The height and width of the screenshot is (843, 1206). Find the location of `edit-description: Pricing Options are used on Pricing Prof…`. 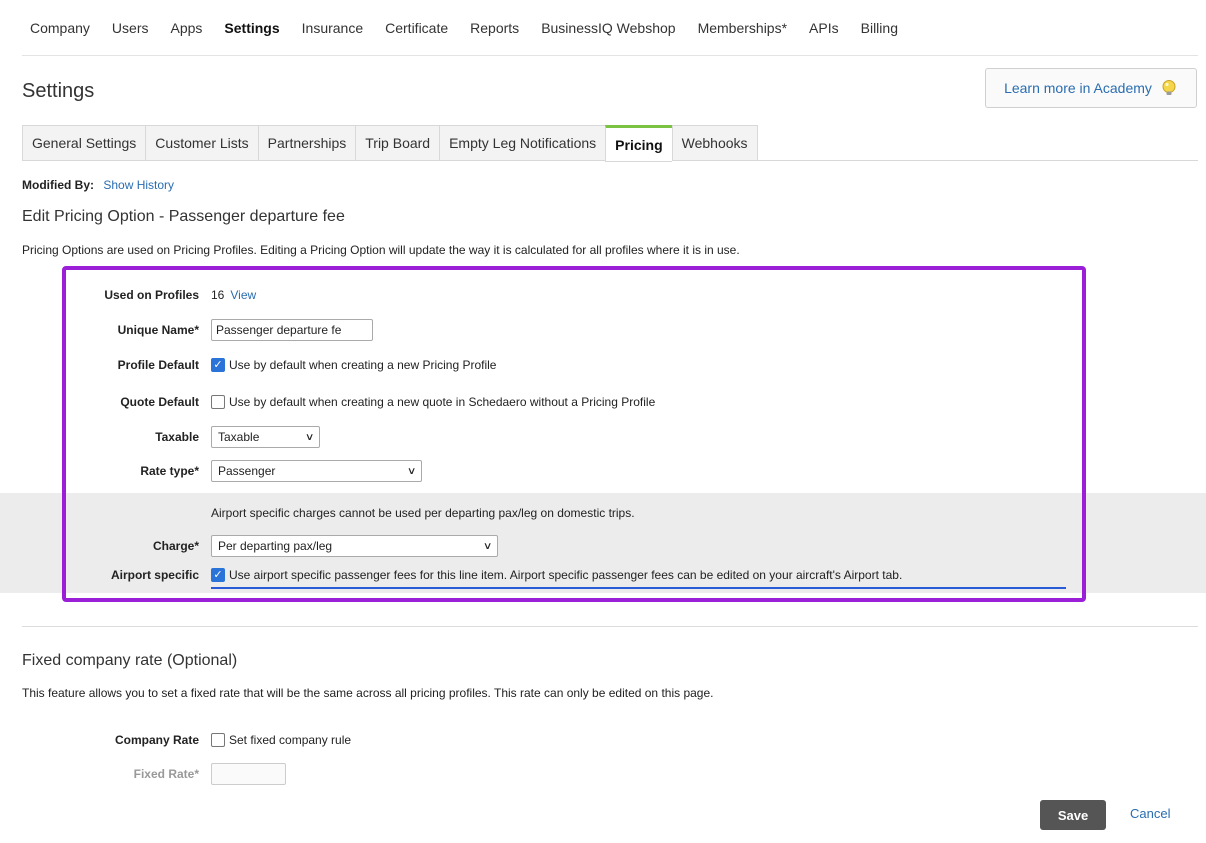

edit-description: Pricing Options are used on Pricing Prof… is located at coordinates (381, 250).